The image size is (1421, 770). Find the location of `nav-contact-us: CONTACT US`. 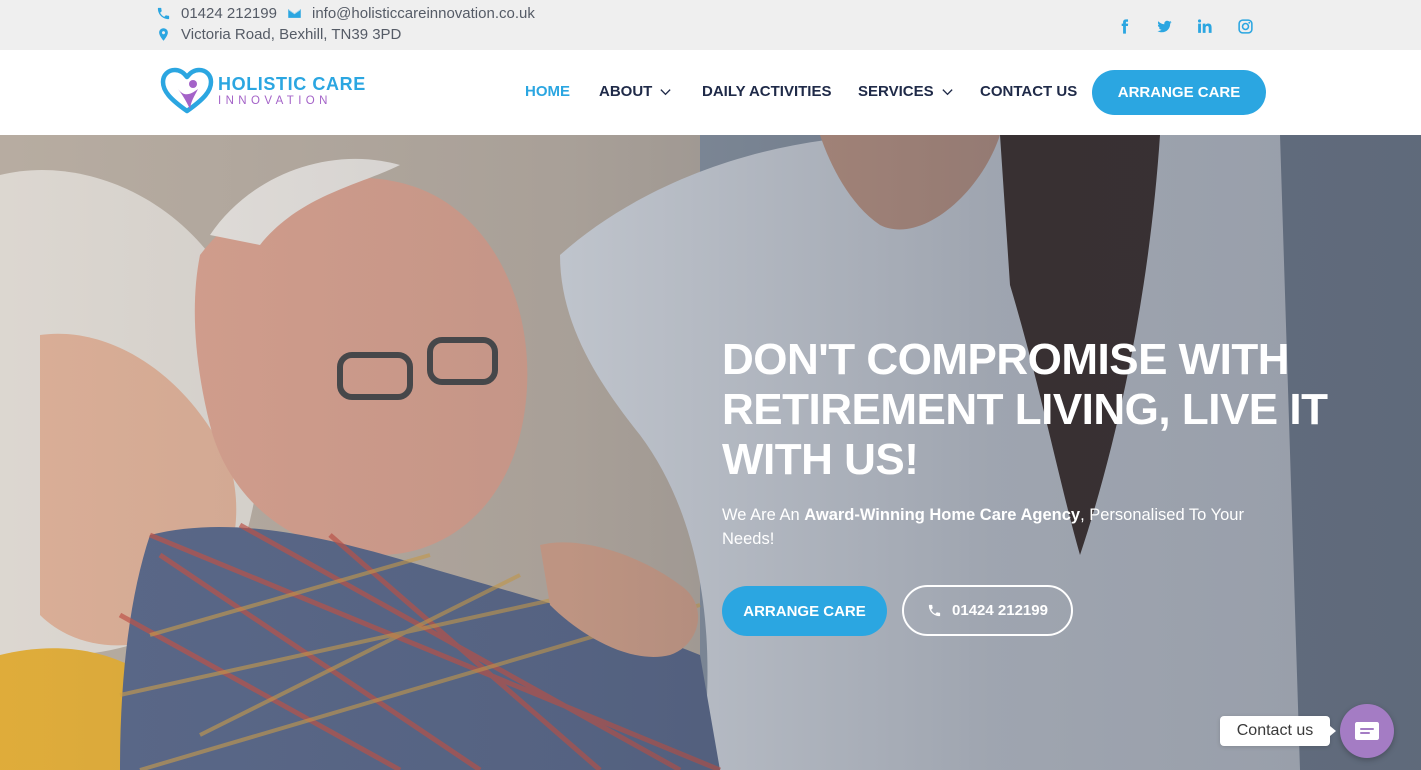

nav-contact-us: CONTACT US is located at coordinates (1028, 91).